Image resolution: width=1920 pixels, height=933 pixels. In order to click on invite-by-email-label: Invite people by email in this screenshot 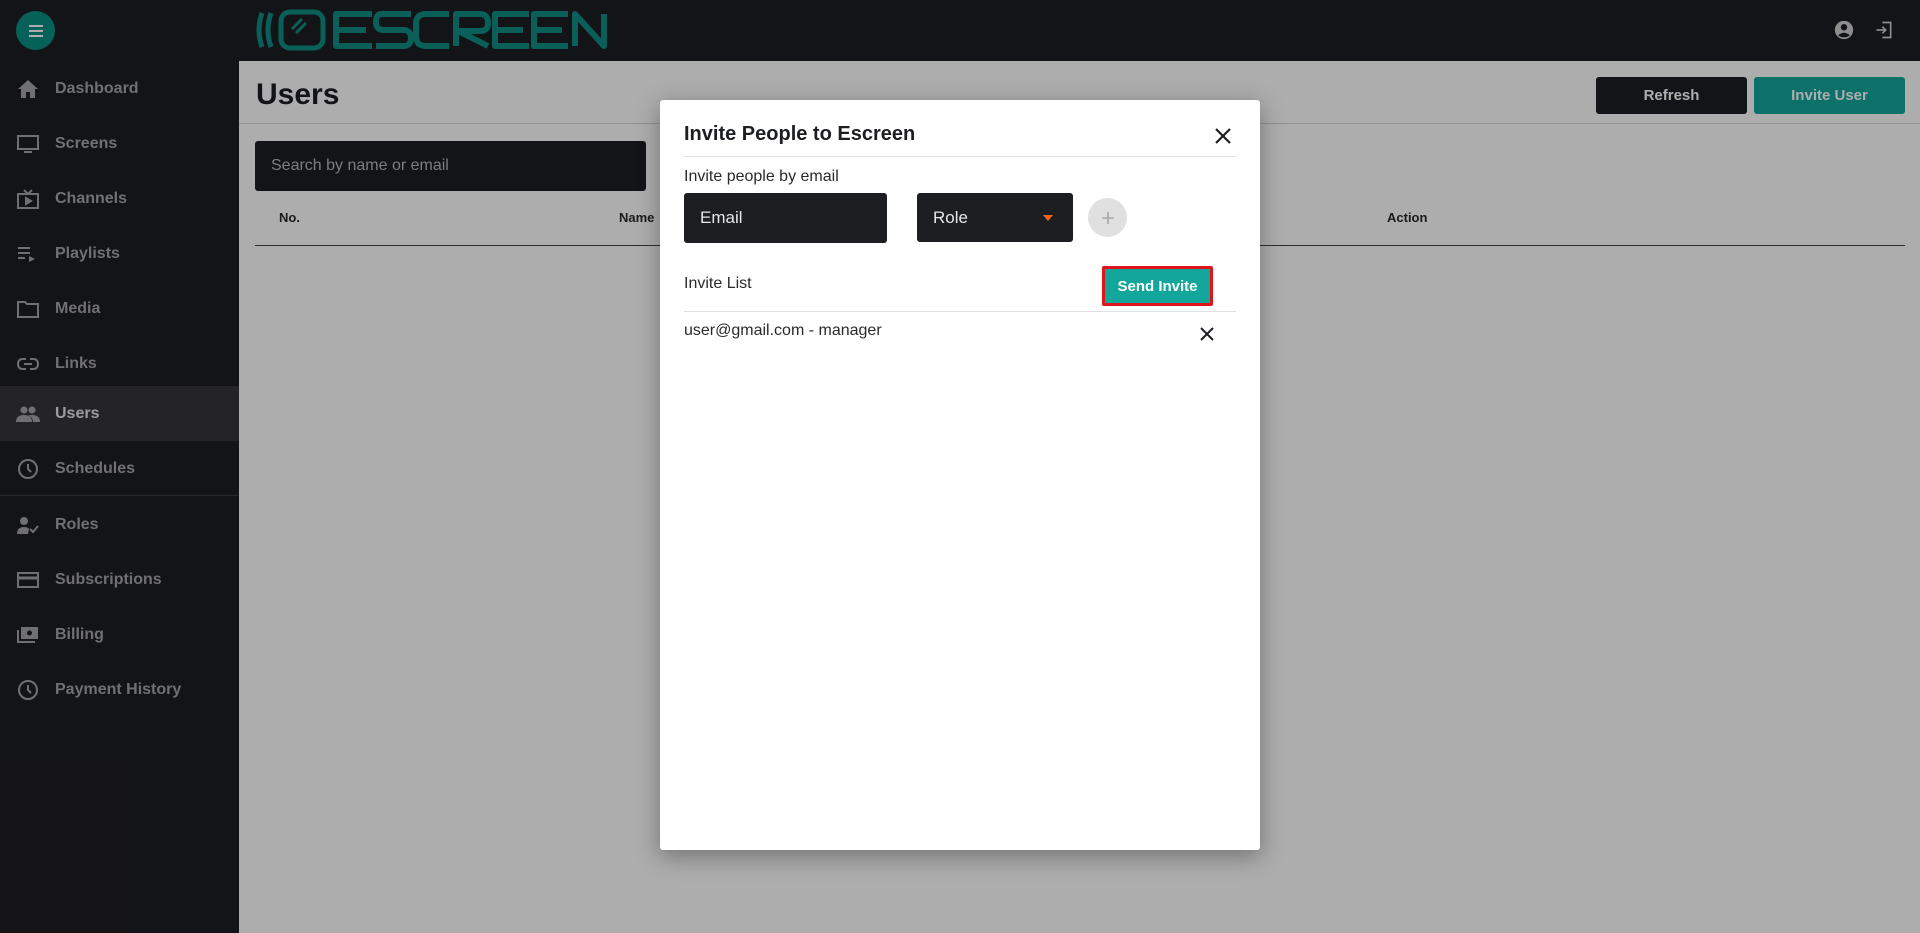, I will do `click(761, 176)`.